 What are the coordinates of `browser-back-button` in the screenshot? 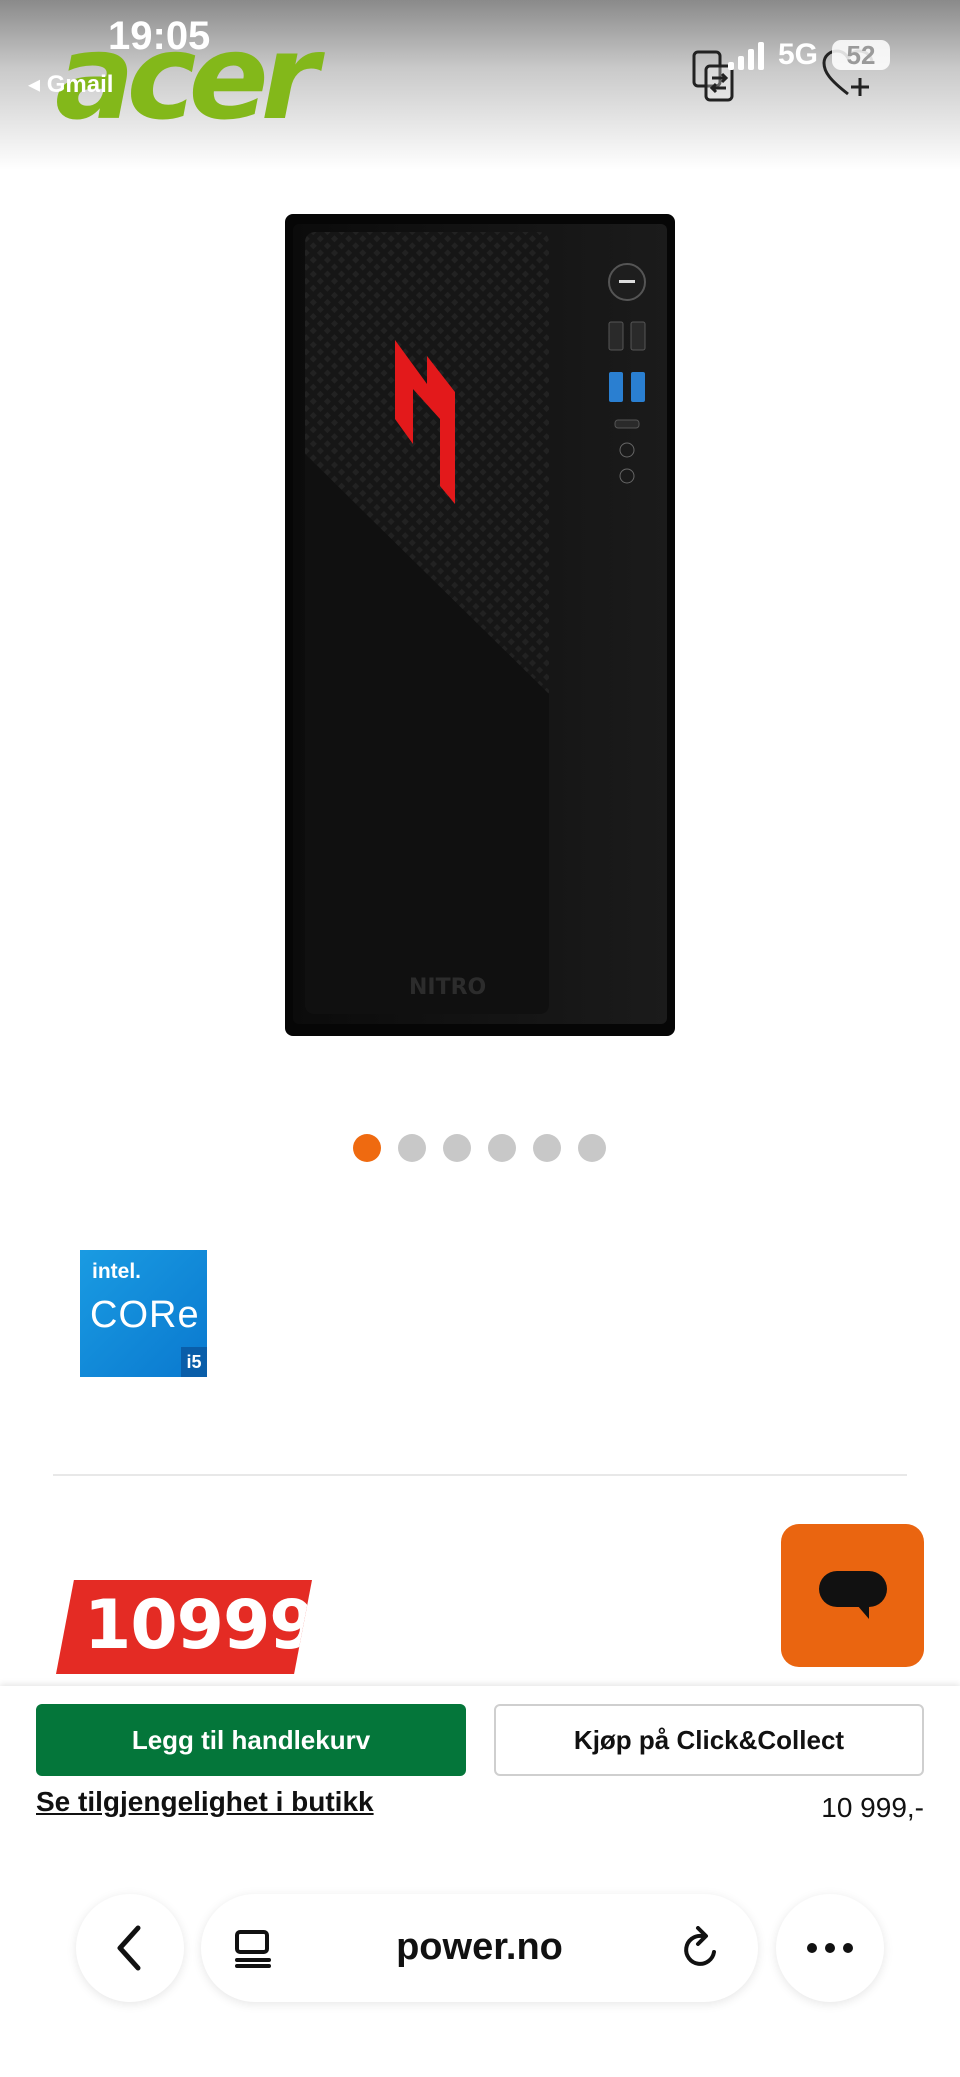 It's located at (130, 1948).